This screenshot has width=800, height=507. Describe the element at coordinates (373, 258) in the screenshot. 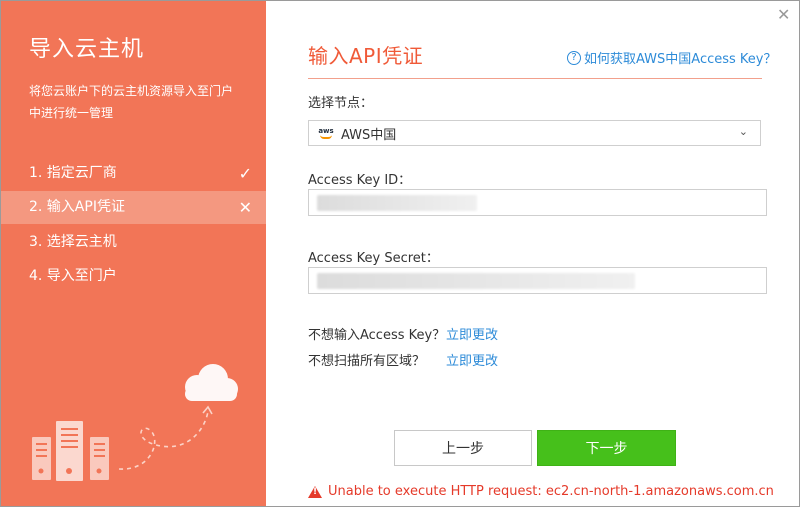

I see `access-key-secret-label: Access Key Secret：` at that location.